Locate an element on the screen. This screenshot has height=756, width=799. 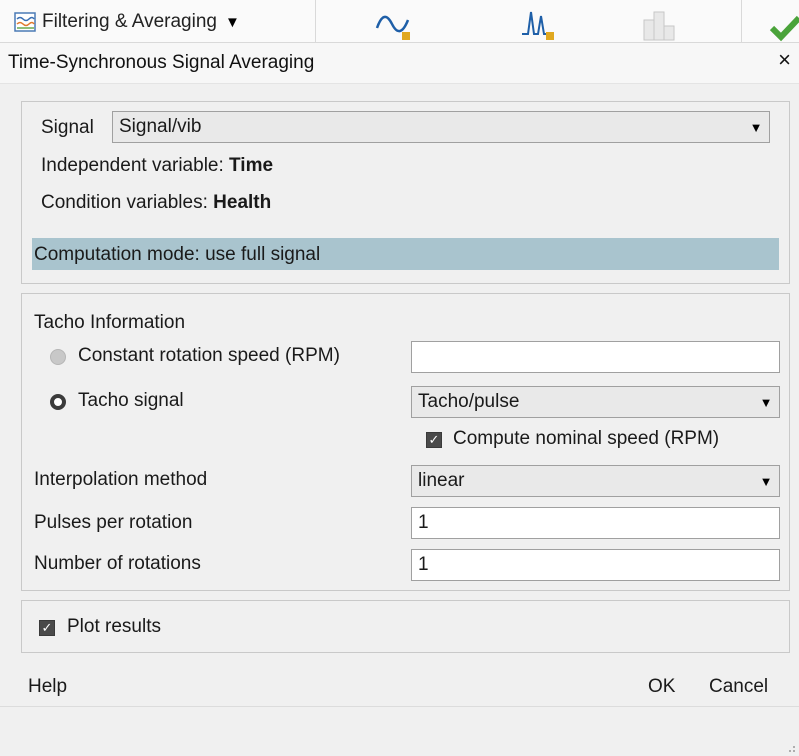
signal-dropdown-value: Signal/vib is located at coordinates (160, 126).